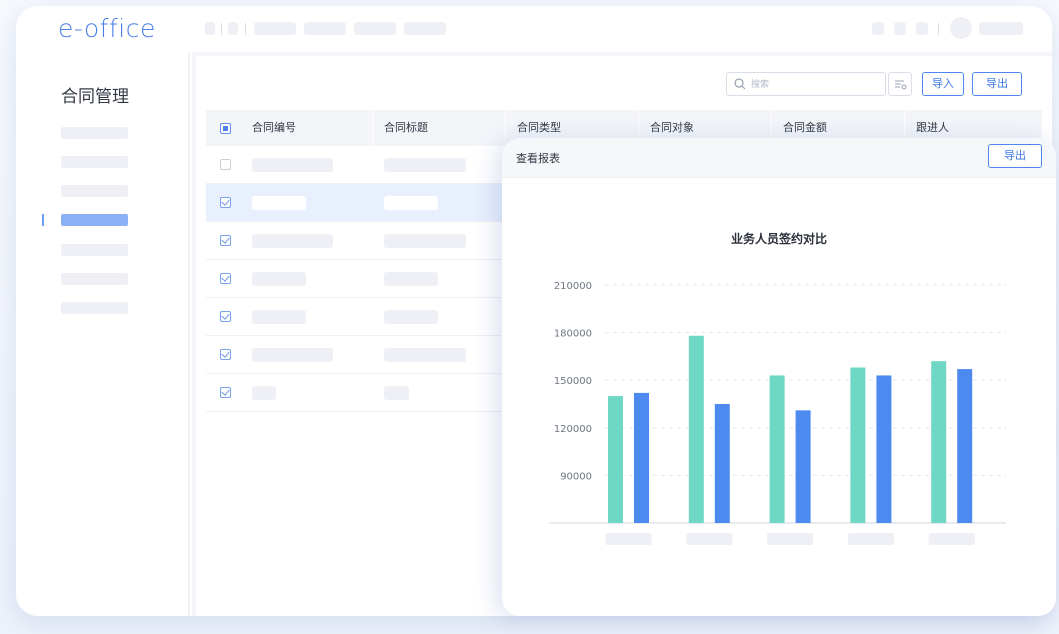 Image resolution: width=1059 pixels, height=634 pixels. Describe the element at coordinates (1001, 28) in the screenshot. I see `username-placeholder` at that location.